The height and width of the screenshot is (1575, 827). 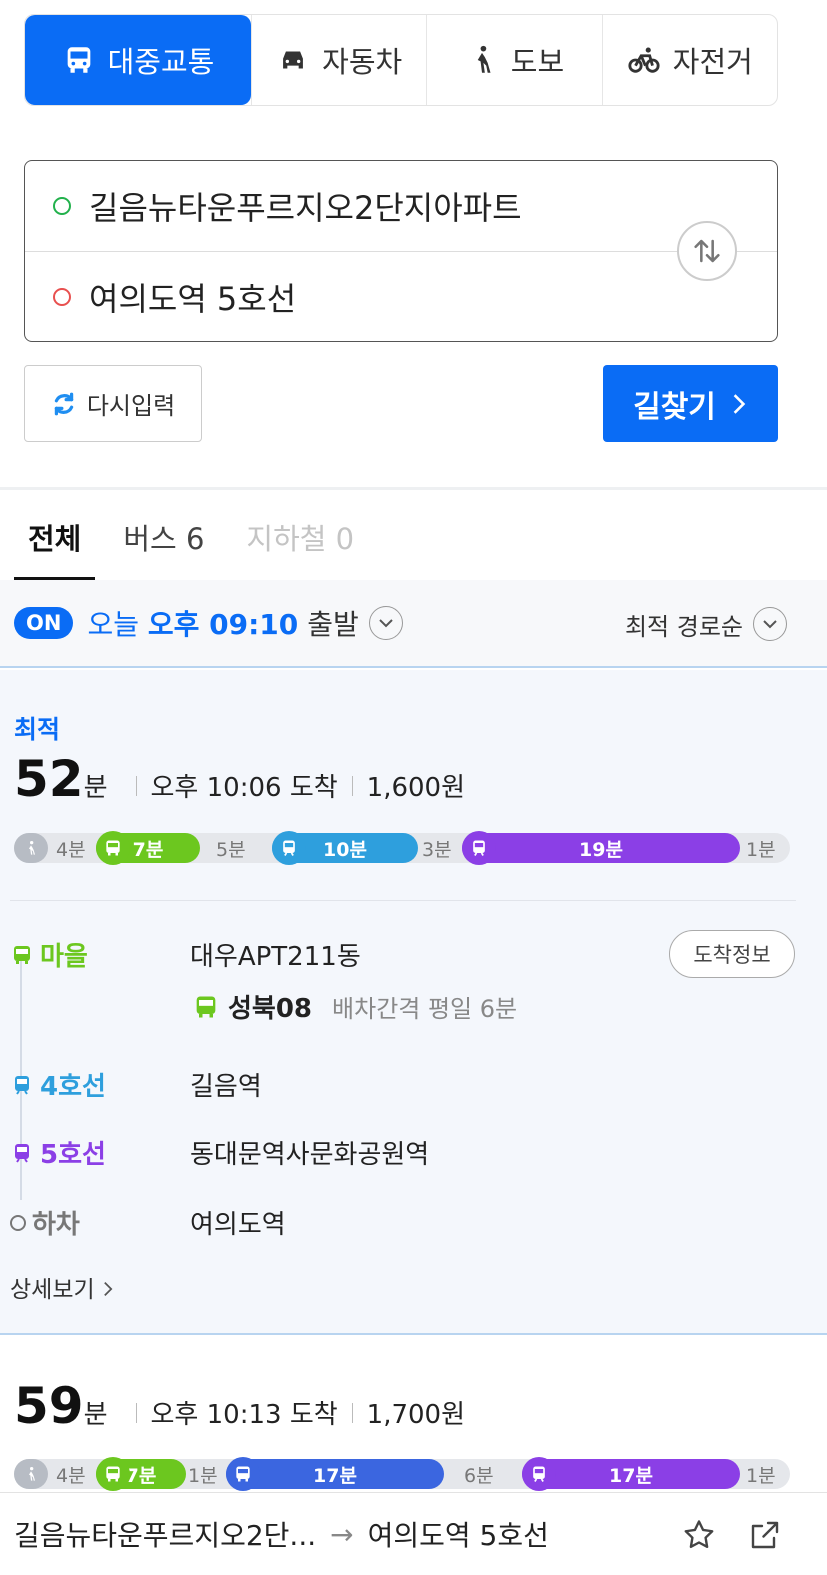 I want to click on walk-icon, so click(x=484, y=59).